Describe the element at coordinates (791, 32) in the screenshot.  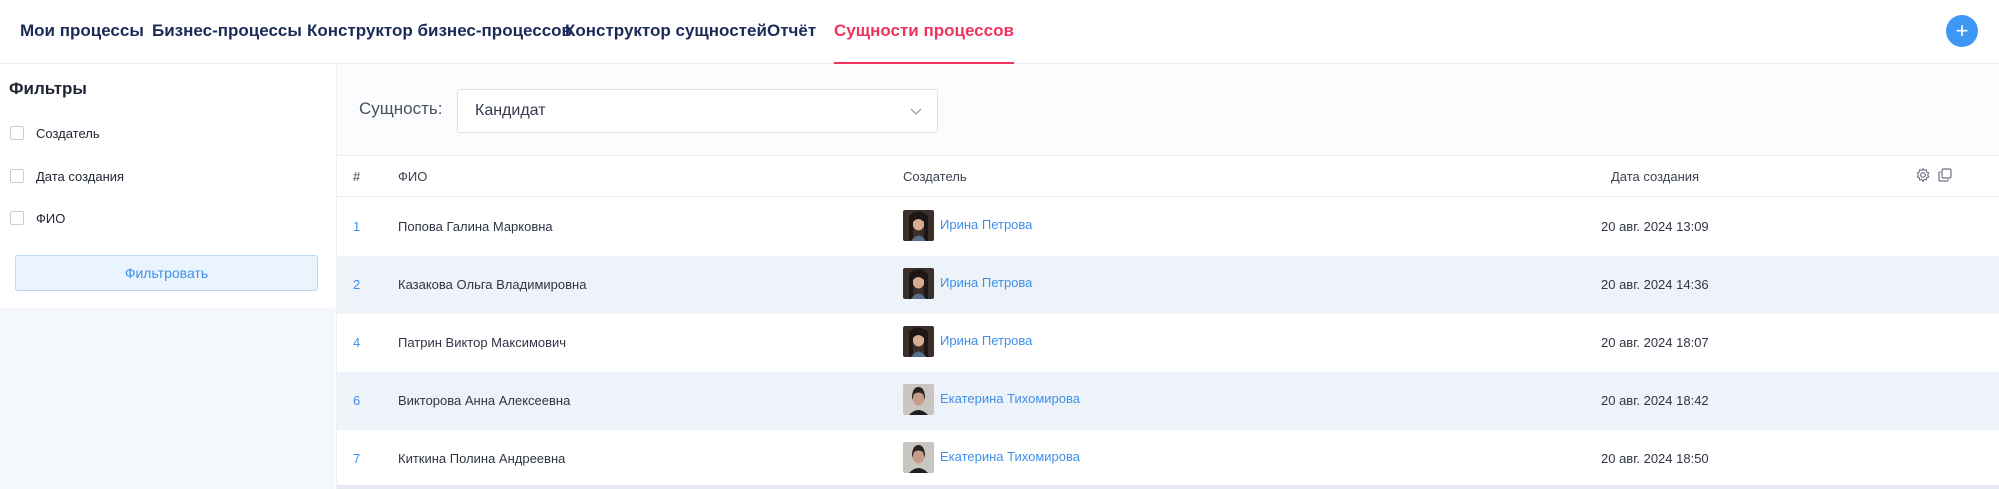
I see `tab-report: Отчёт` at that location.